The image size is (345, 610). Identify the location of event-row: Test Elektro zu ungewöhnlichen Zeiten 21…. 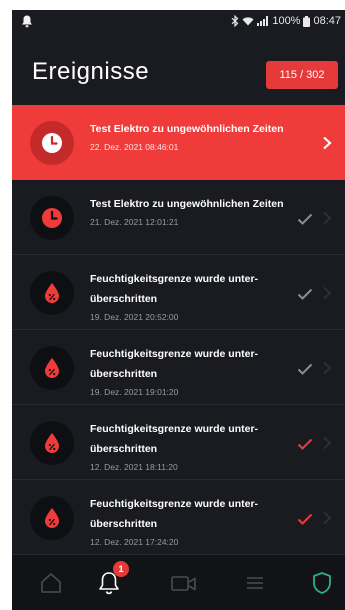
(178, 217).